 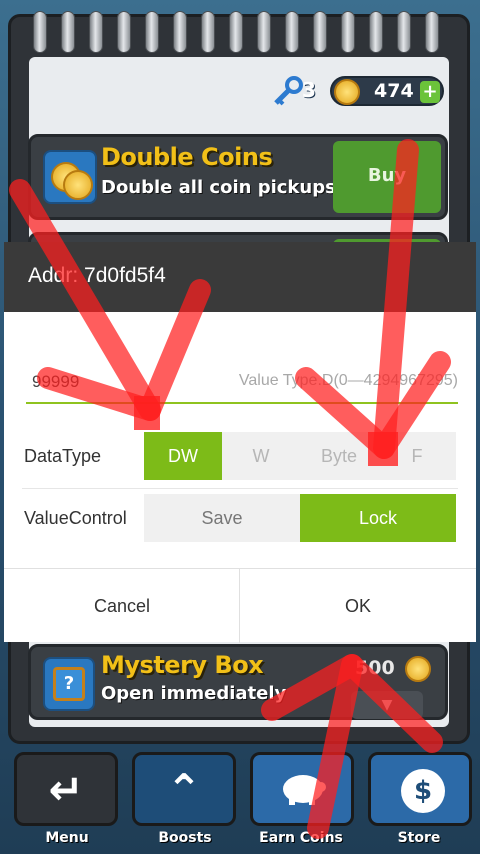 What do you see at coordinates (348, 380) in the screenshot?
I see `value-type-hint: Value Type.D(0—4294967295)` at bounding box center [348, 380].